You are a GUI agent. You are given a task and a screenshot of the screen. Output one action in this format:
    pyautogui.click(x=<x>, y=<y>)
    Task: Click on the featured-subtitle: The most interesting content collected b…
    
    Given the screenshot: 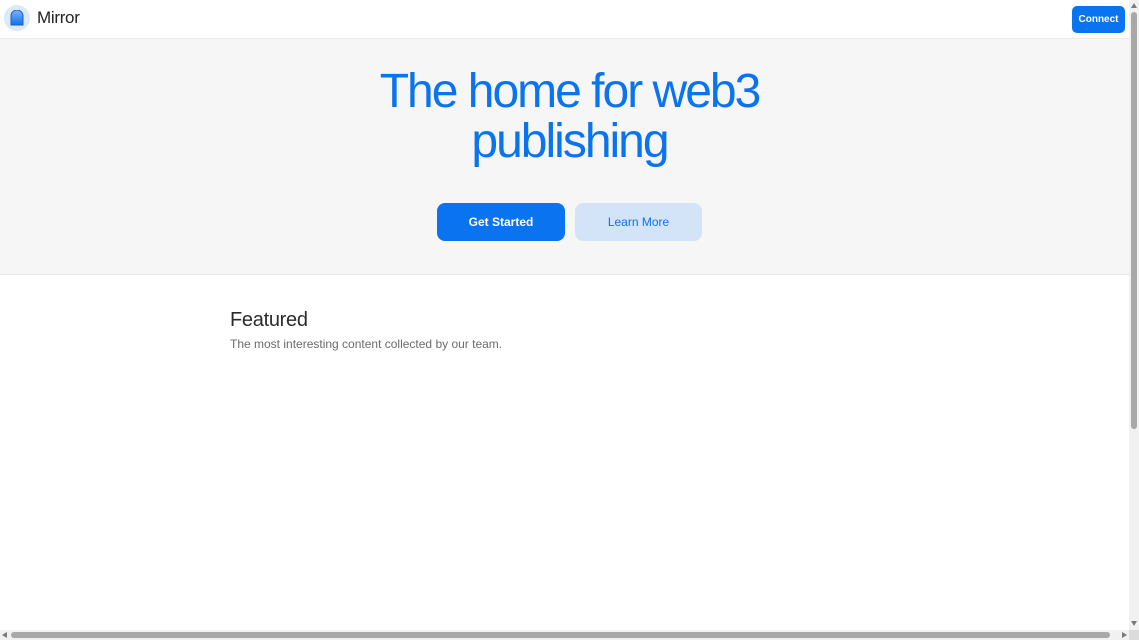 What is the action you would take?
    pyautogui.click(x=366, y=344)
    